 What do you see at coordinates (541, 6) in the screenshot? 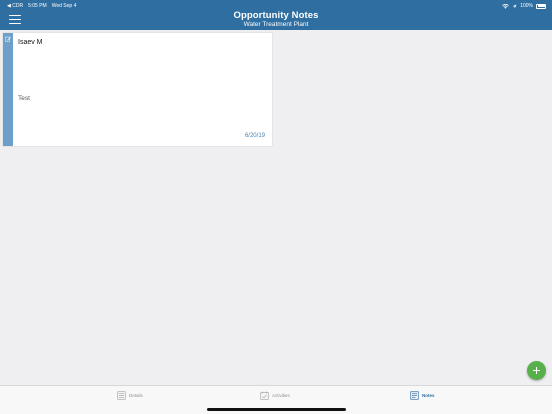
I see `battery-icon` at bounding box center [541, 6].